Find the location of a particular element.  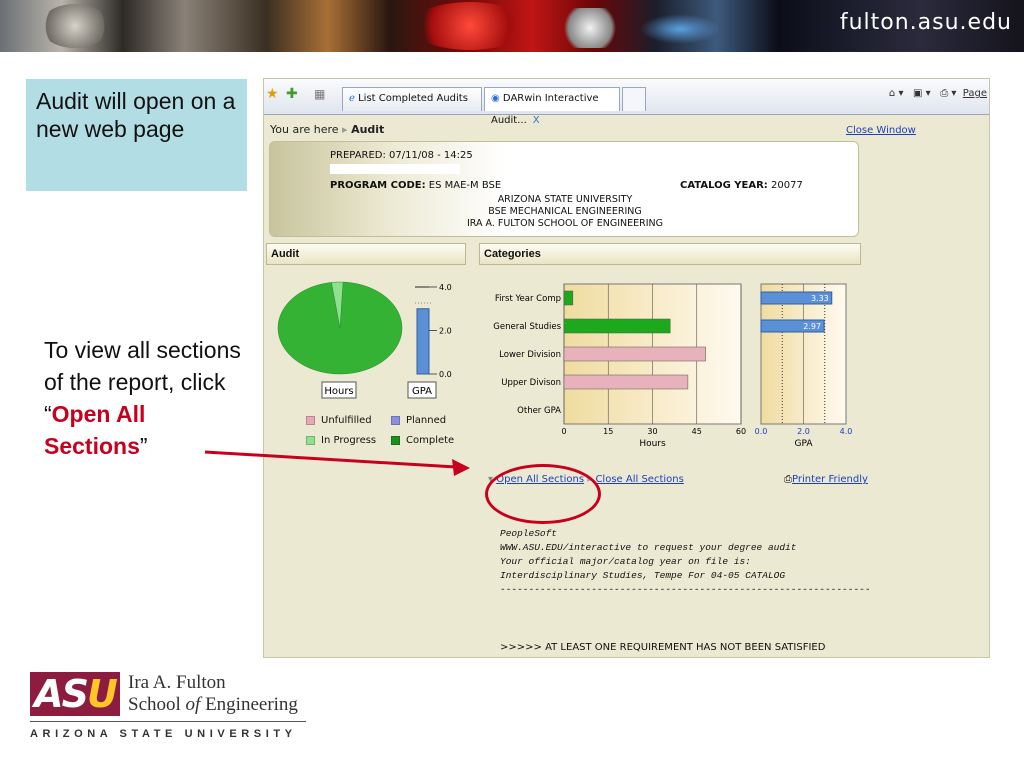

legend-label: Unfulfilled is located at coordinates (346, 420).